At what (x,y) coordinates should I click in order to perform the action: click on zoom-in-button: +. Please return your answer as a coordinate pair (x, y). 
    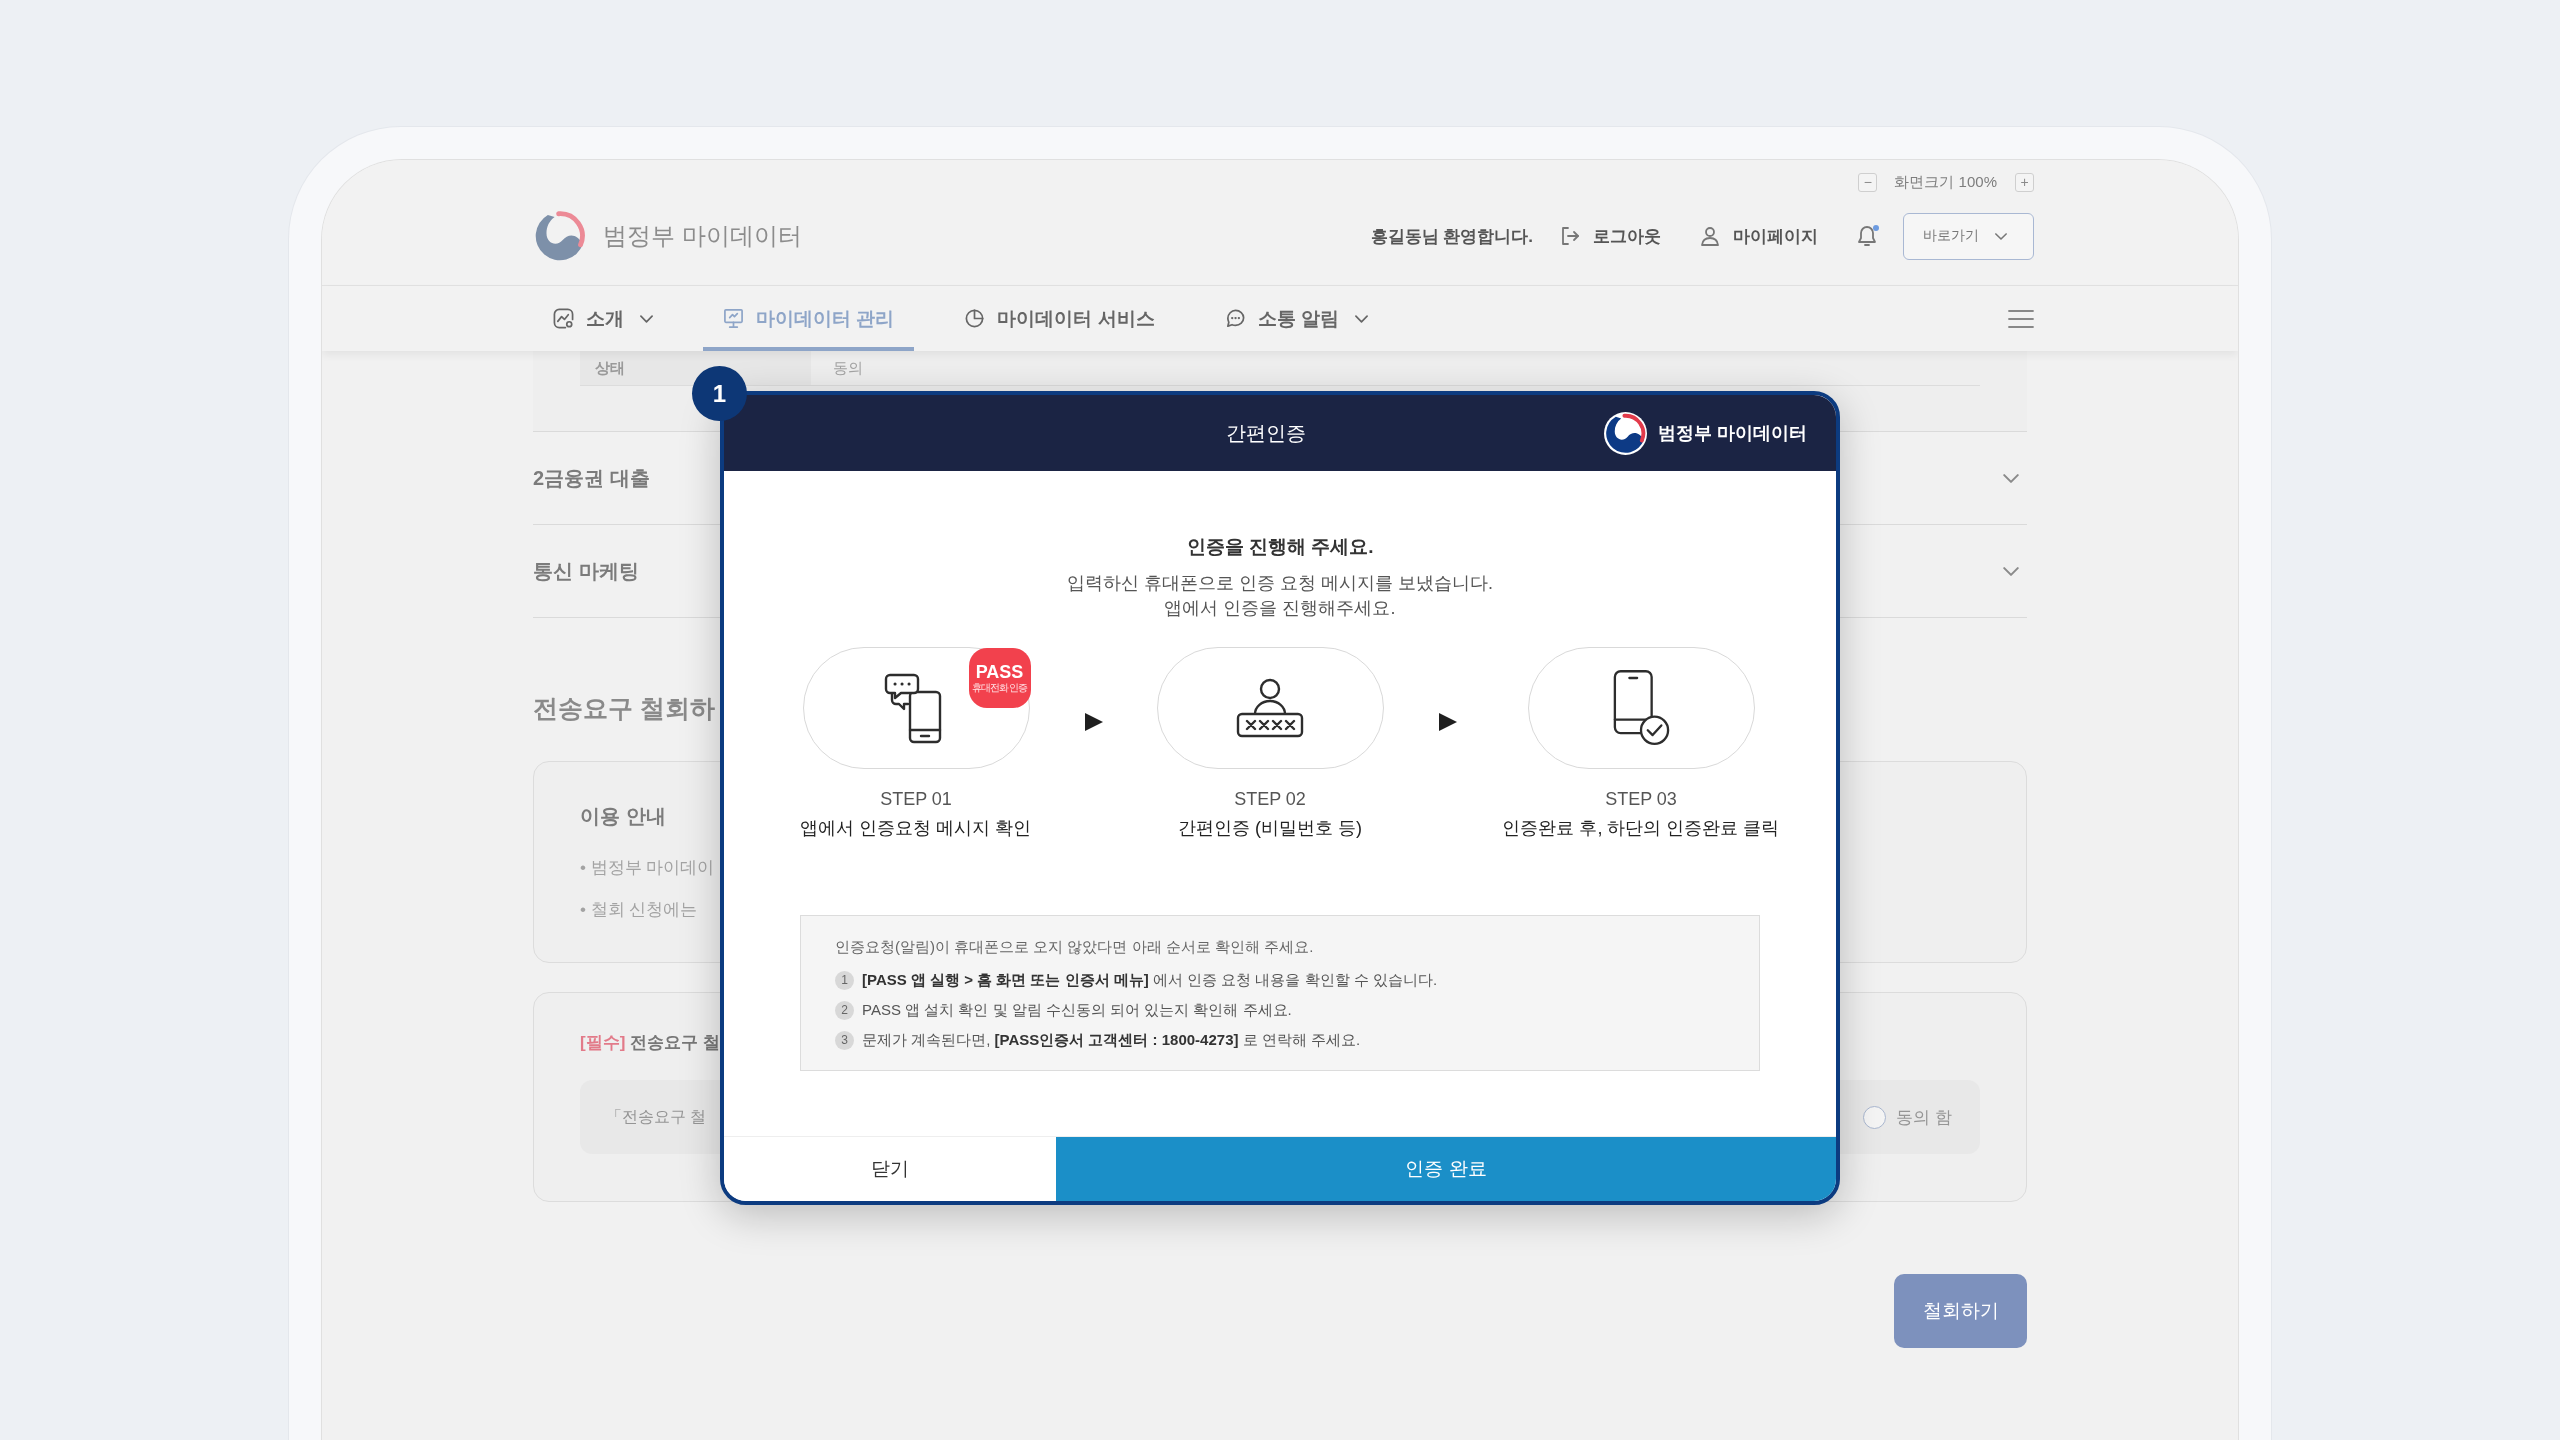
    Looking at the image, I should click on (2024, 182).